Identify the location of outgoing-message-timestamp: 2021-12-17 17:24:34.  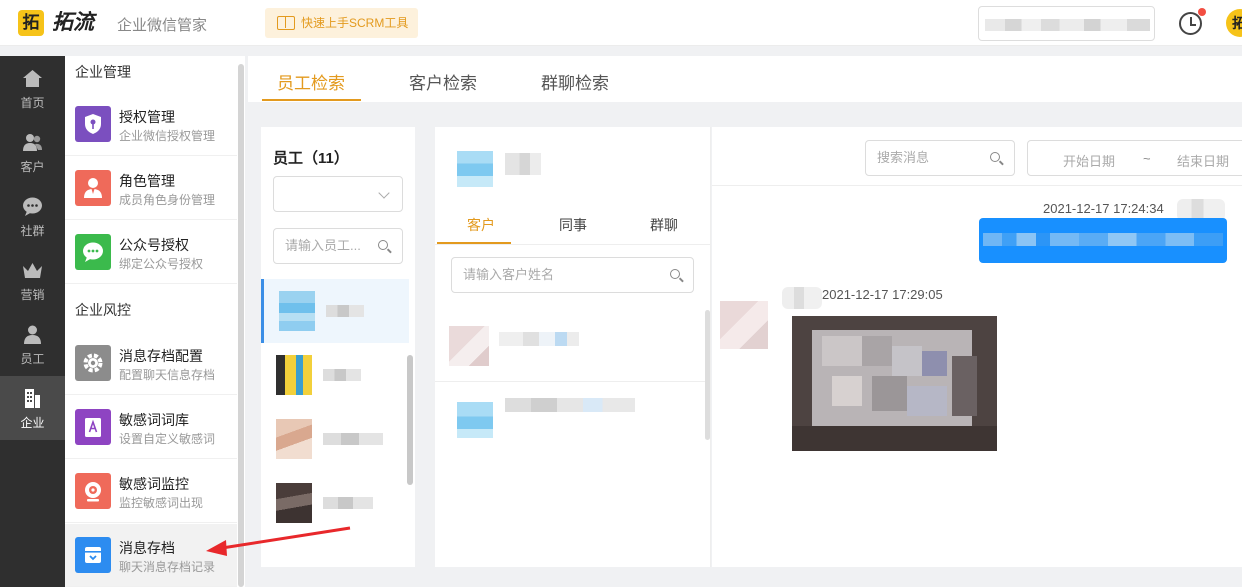
(1103, 208).